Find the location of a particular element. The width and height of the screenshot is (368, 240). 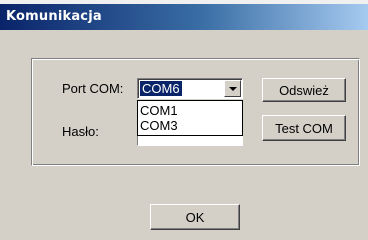

window-title: Komunikacja is located at coordinates (54, 16).